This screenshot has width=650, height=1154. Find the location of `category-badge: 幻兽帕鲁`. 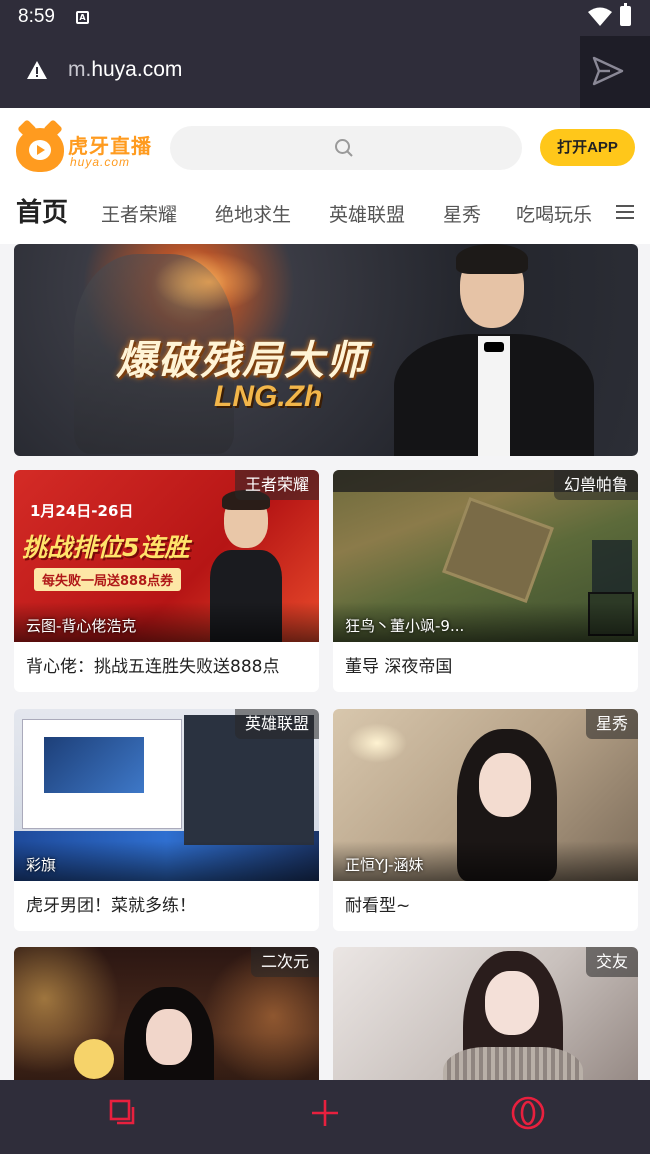

category-badge: 幻兽帕鲁 is located at coordinates (595, 485).